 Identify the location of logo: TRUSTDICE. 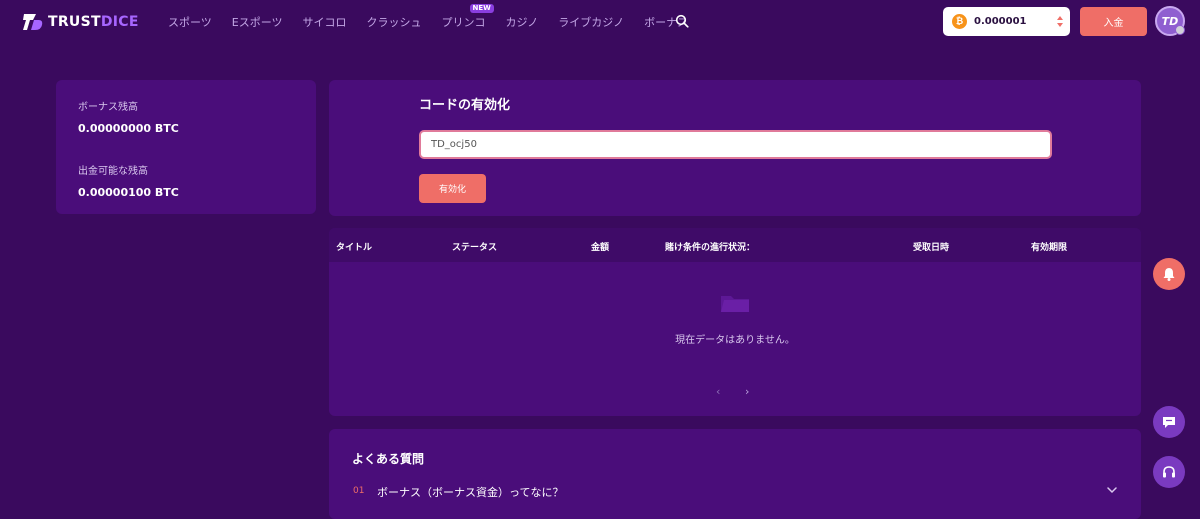
(80, 22).